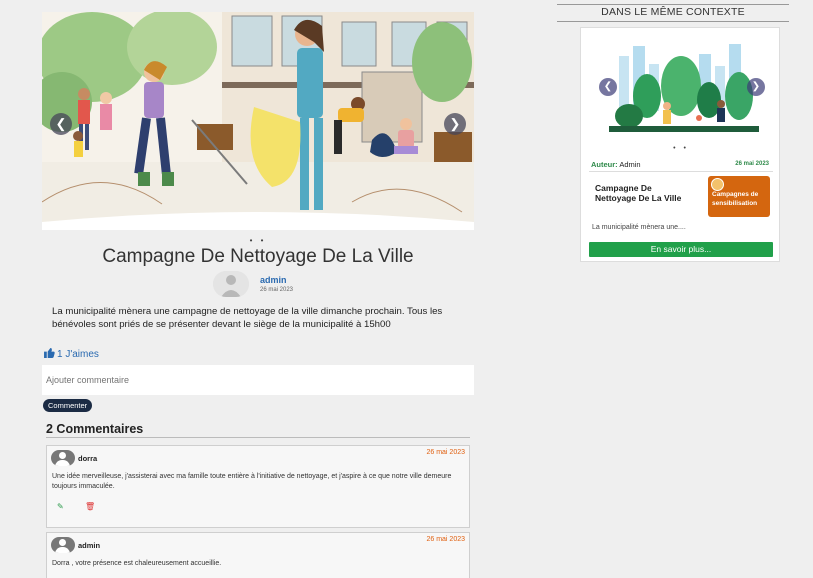  Describe the element at coordinates (95, 429) in the screenshot. I see `comments-heading: 2 Commentaires` at that location.